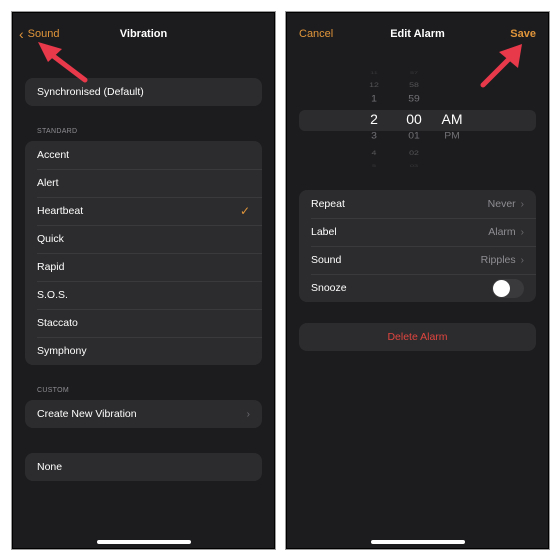 This screenshot has height=560, width=560. I want to click on setting-row-repeat: Repeat Never ›, so click(417, 204).